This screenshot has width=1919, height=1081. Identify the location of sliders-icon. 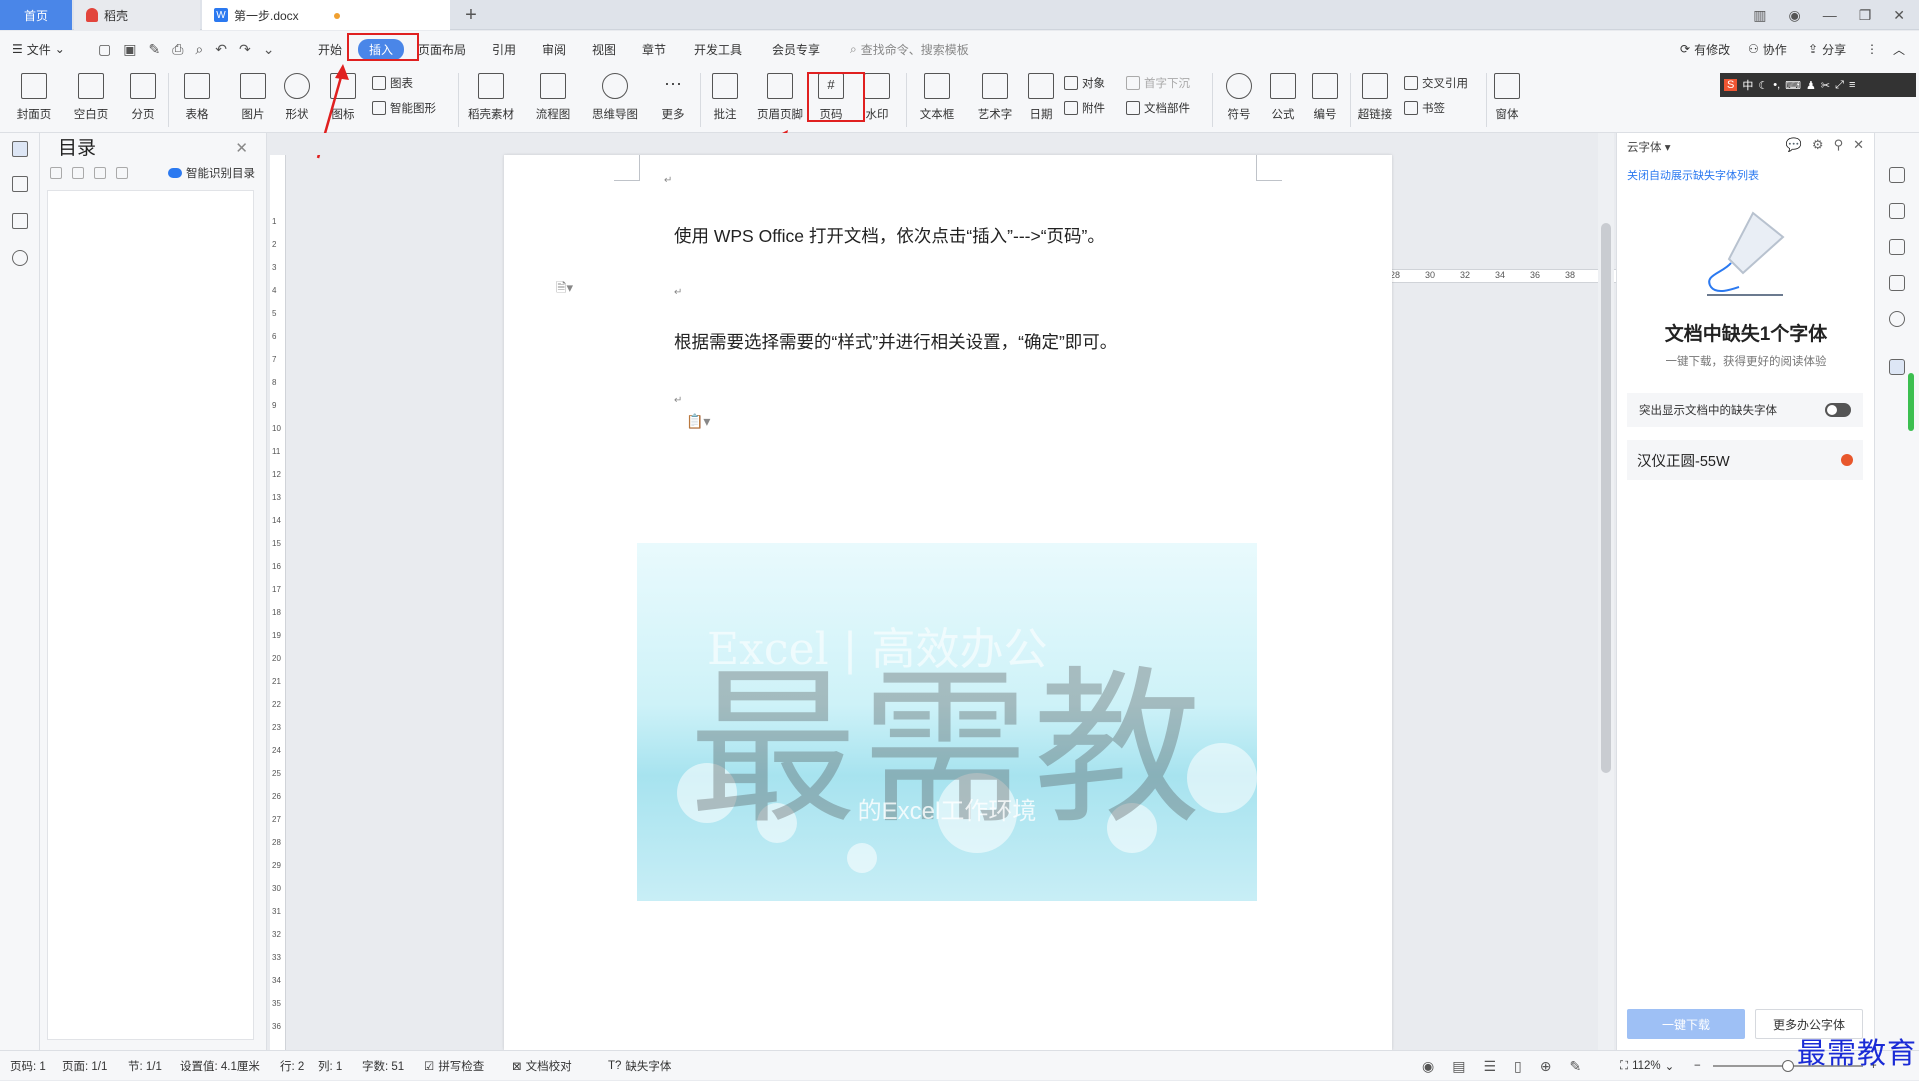
(1897, 283).